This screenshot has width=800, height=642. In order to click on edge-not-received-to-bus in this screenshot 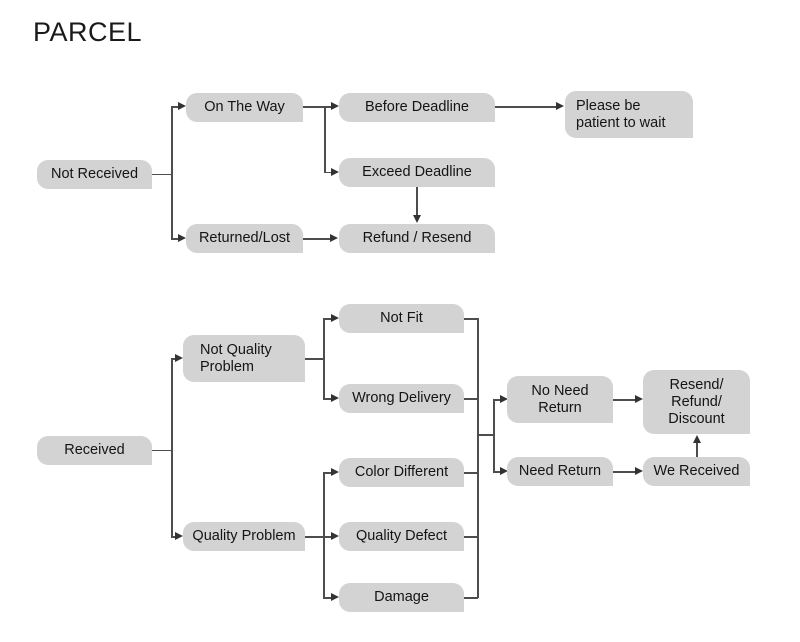, I will do `click(162, 174)`.